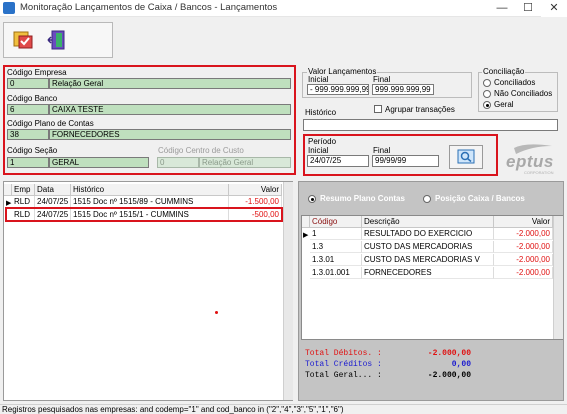 The image size is (567, 414). Describe the element at coordinates (37, 72) in the screenshot. I see `empresa-label: Código Empresa` at that location.